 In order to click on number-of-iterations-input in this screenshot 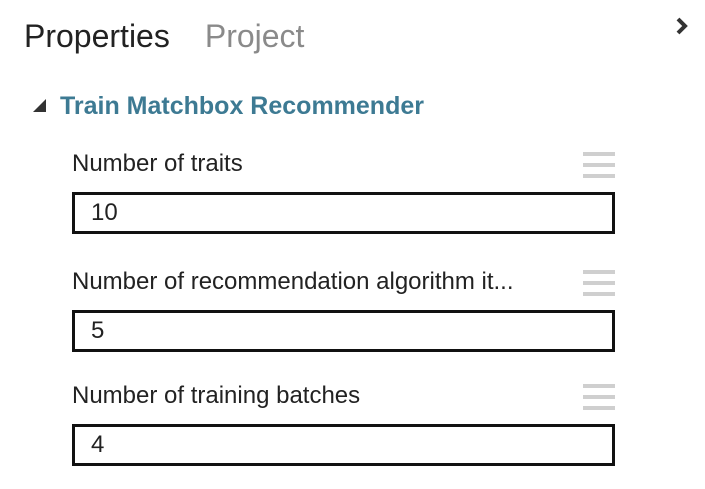, I will do `click(343, 331)`.